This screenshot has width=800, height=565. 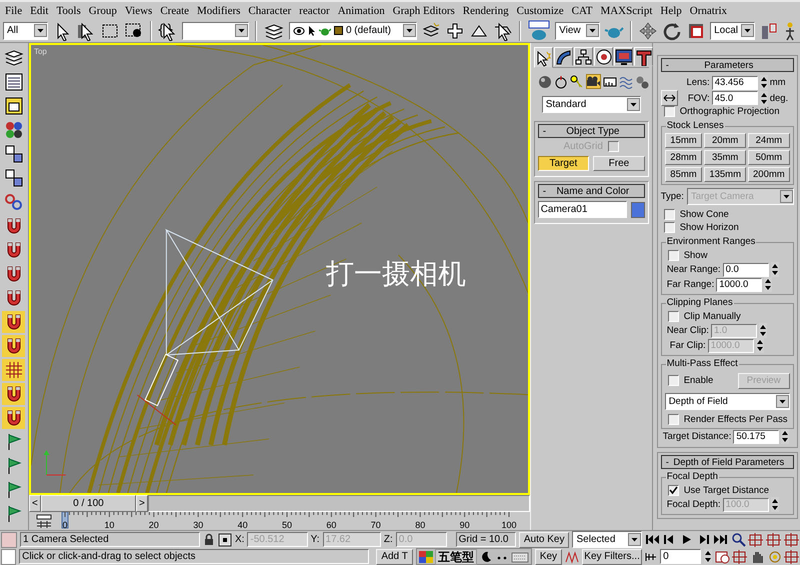 What do you see at coordinates (756, 437) in the screenshot?
I see `number-field: 50.175` at bounding box center [756, 437].